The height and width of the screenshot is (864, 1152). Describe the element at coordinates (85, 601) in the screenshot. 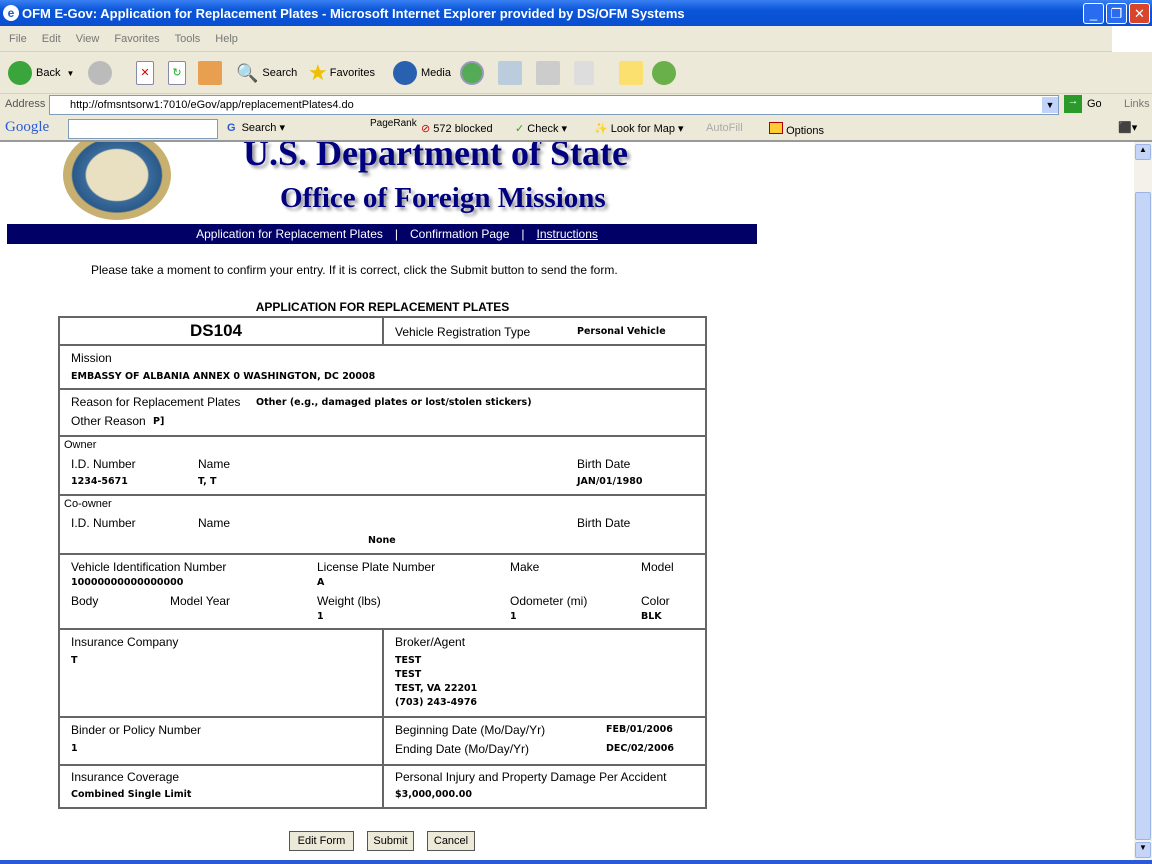

I see `body-label: Body` at that location.